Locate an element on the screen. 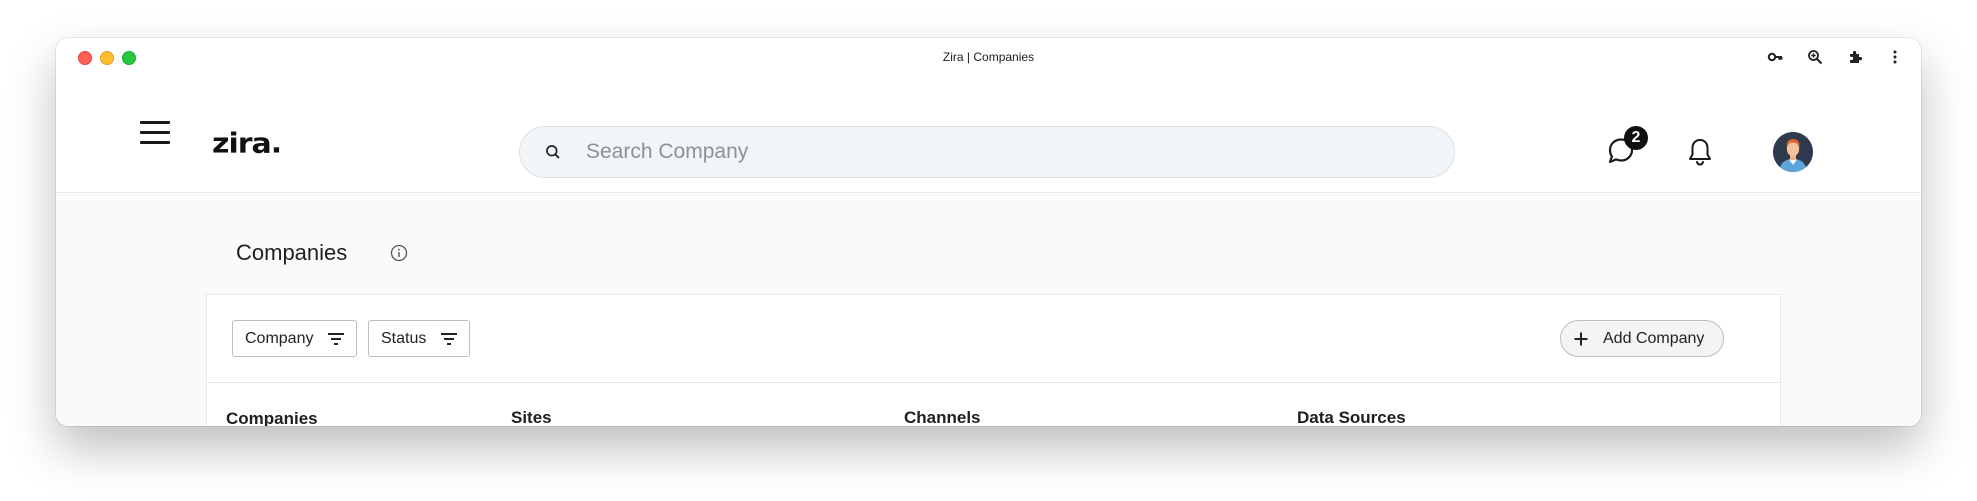 The width and height of the screenshot is (1977, 501). search-bar is located at coordinates (987, 152).